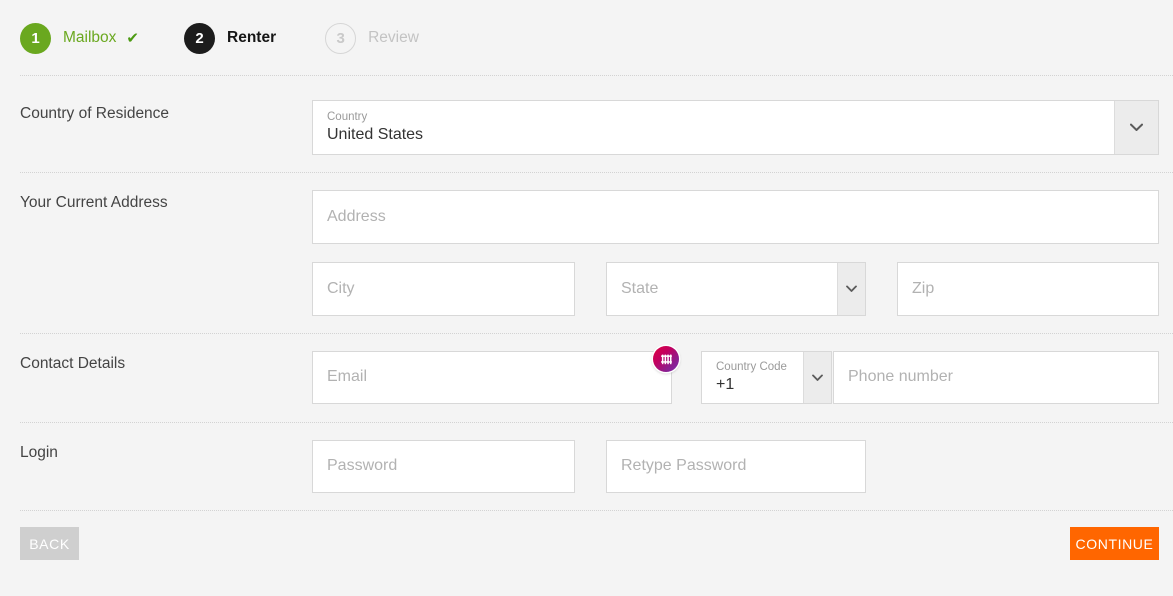 Image resolution: width=1173 pixels, height=596 pixels. What do you see at coordinates (900, 377) in the screenshot?
I see `phone-number-placeholder: Phone number` at bounding box center [900, 377].